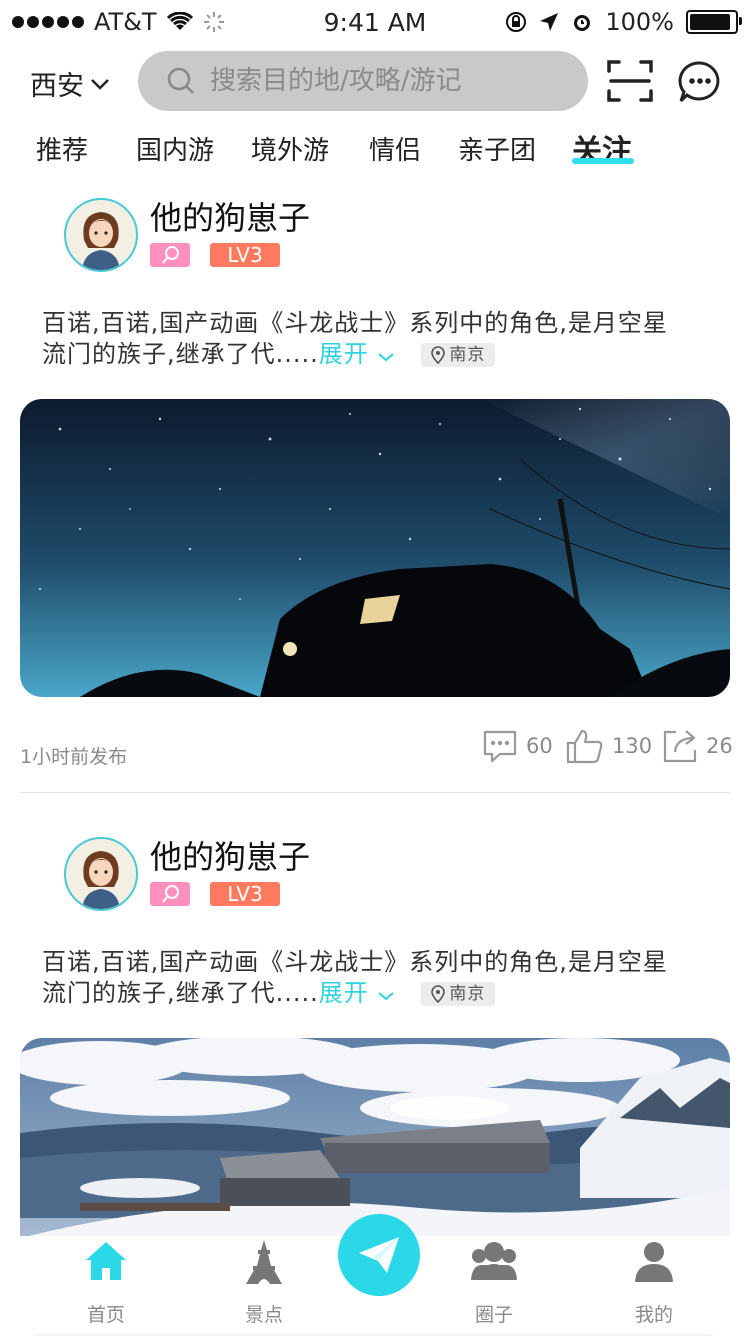 The width and height of the screenshot is (750, 1336). Describe the element at coordinates (500, 746) in the screenshot. I see `comment-icon` at that location.